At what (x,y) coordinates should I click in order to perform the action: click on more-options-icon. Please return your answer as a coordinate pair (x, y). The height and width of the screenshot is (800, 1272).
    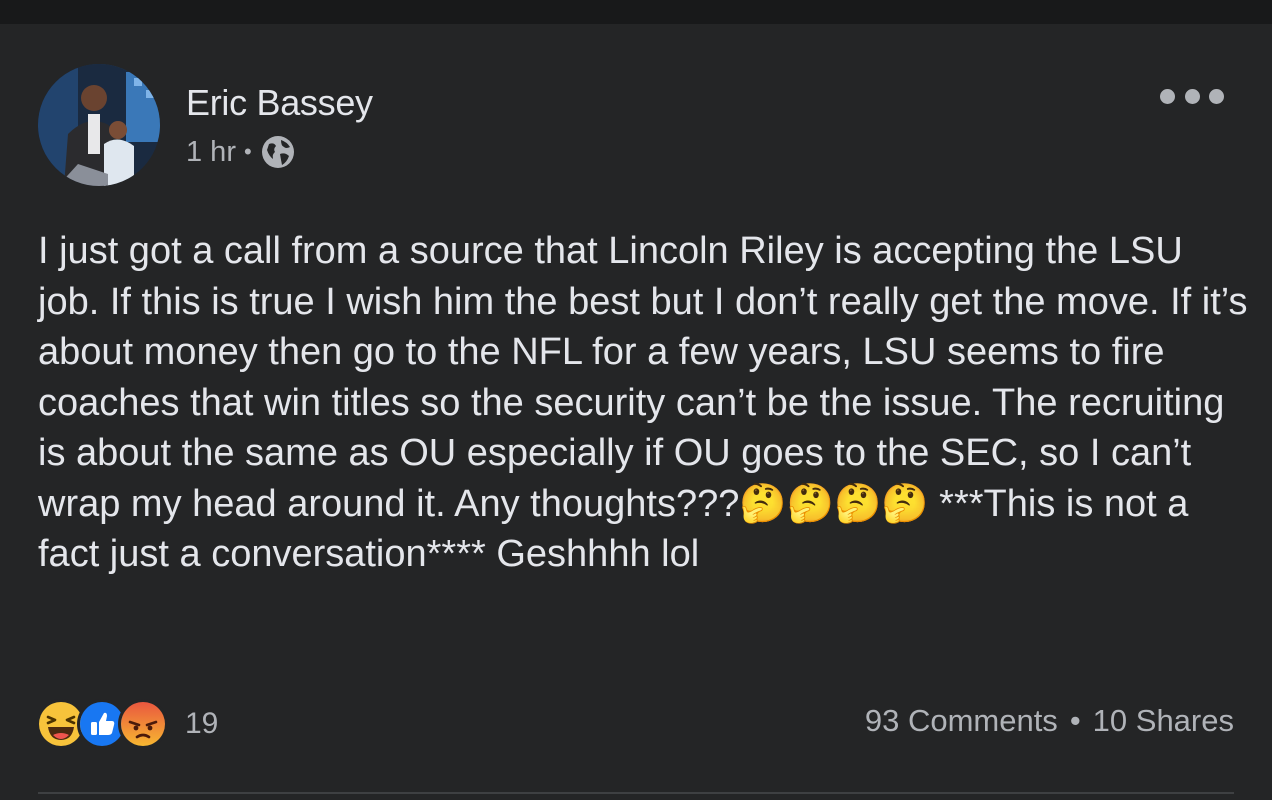
    Looking at the image, I should click on (1192, 96).